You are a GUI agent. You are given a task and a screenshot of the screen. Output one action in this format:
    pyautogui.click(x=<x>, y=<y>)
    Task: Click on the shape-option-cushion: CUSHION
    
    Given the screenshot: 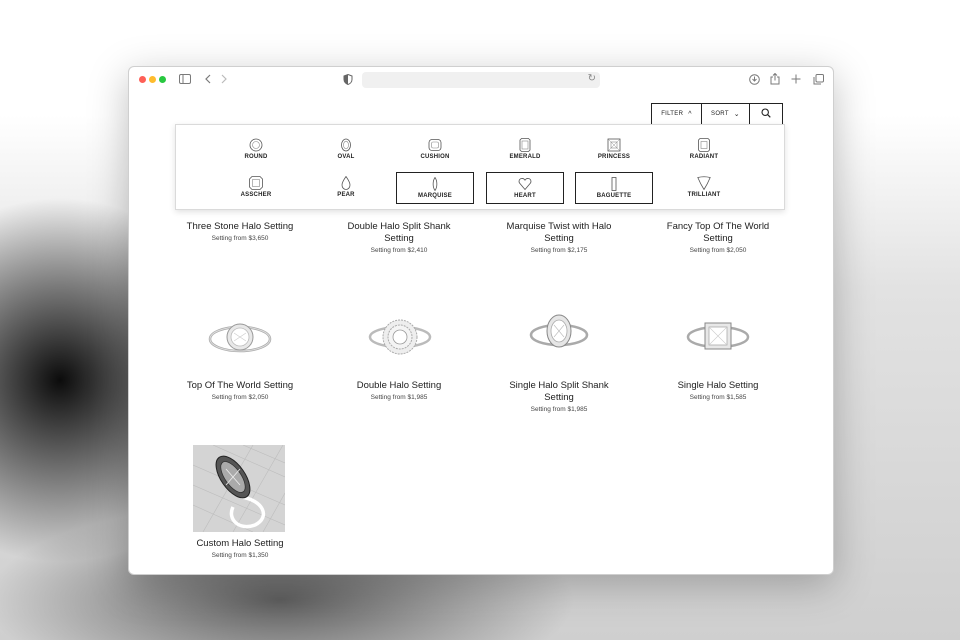 What is the action you would take?
    pyautogui.click(x=435, y=150)
    